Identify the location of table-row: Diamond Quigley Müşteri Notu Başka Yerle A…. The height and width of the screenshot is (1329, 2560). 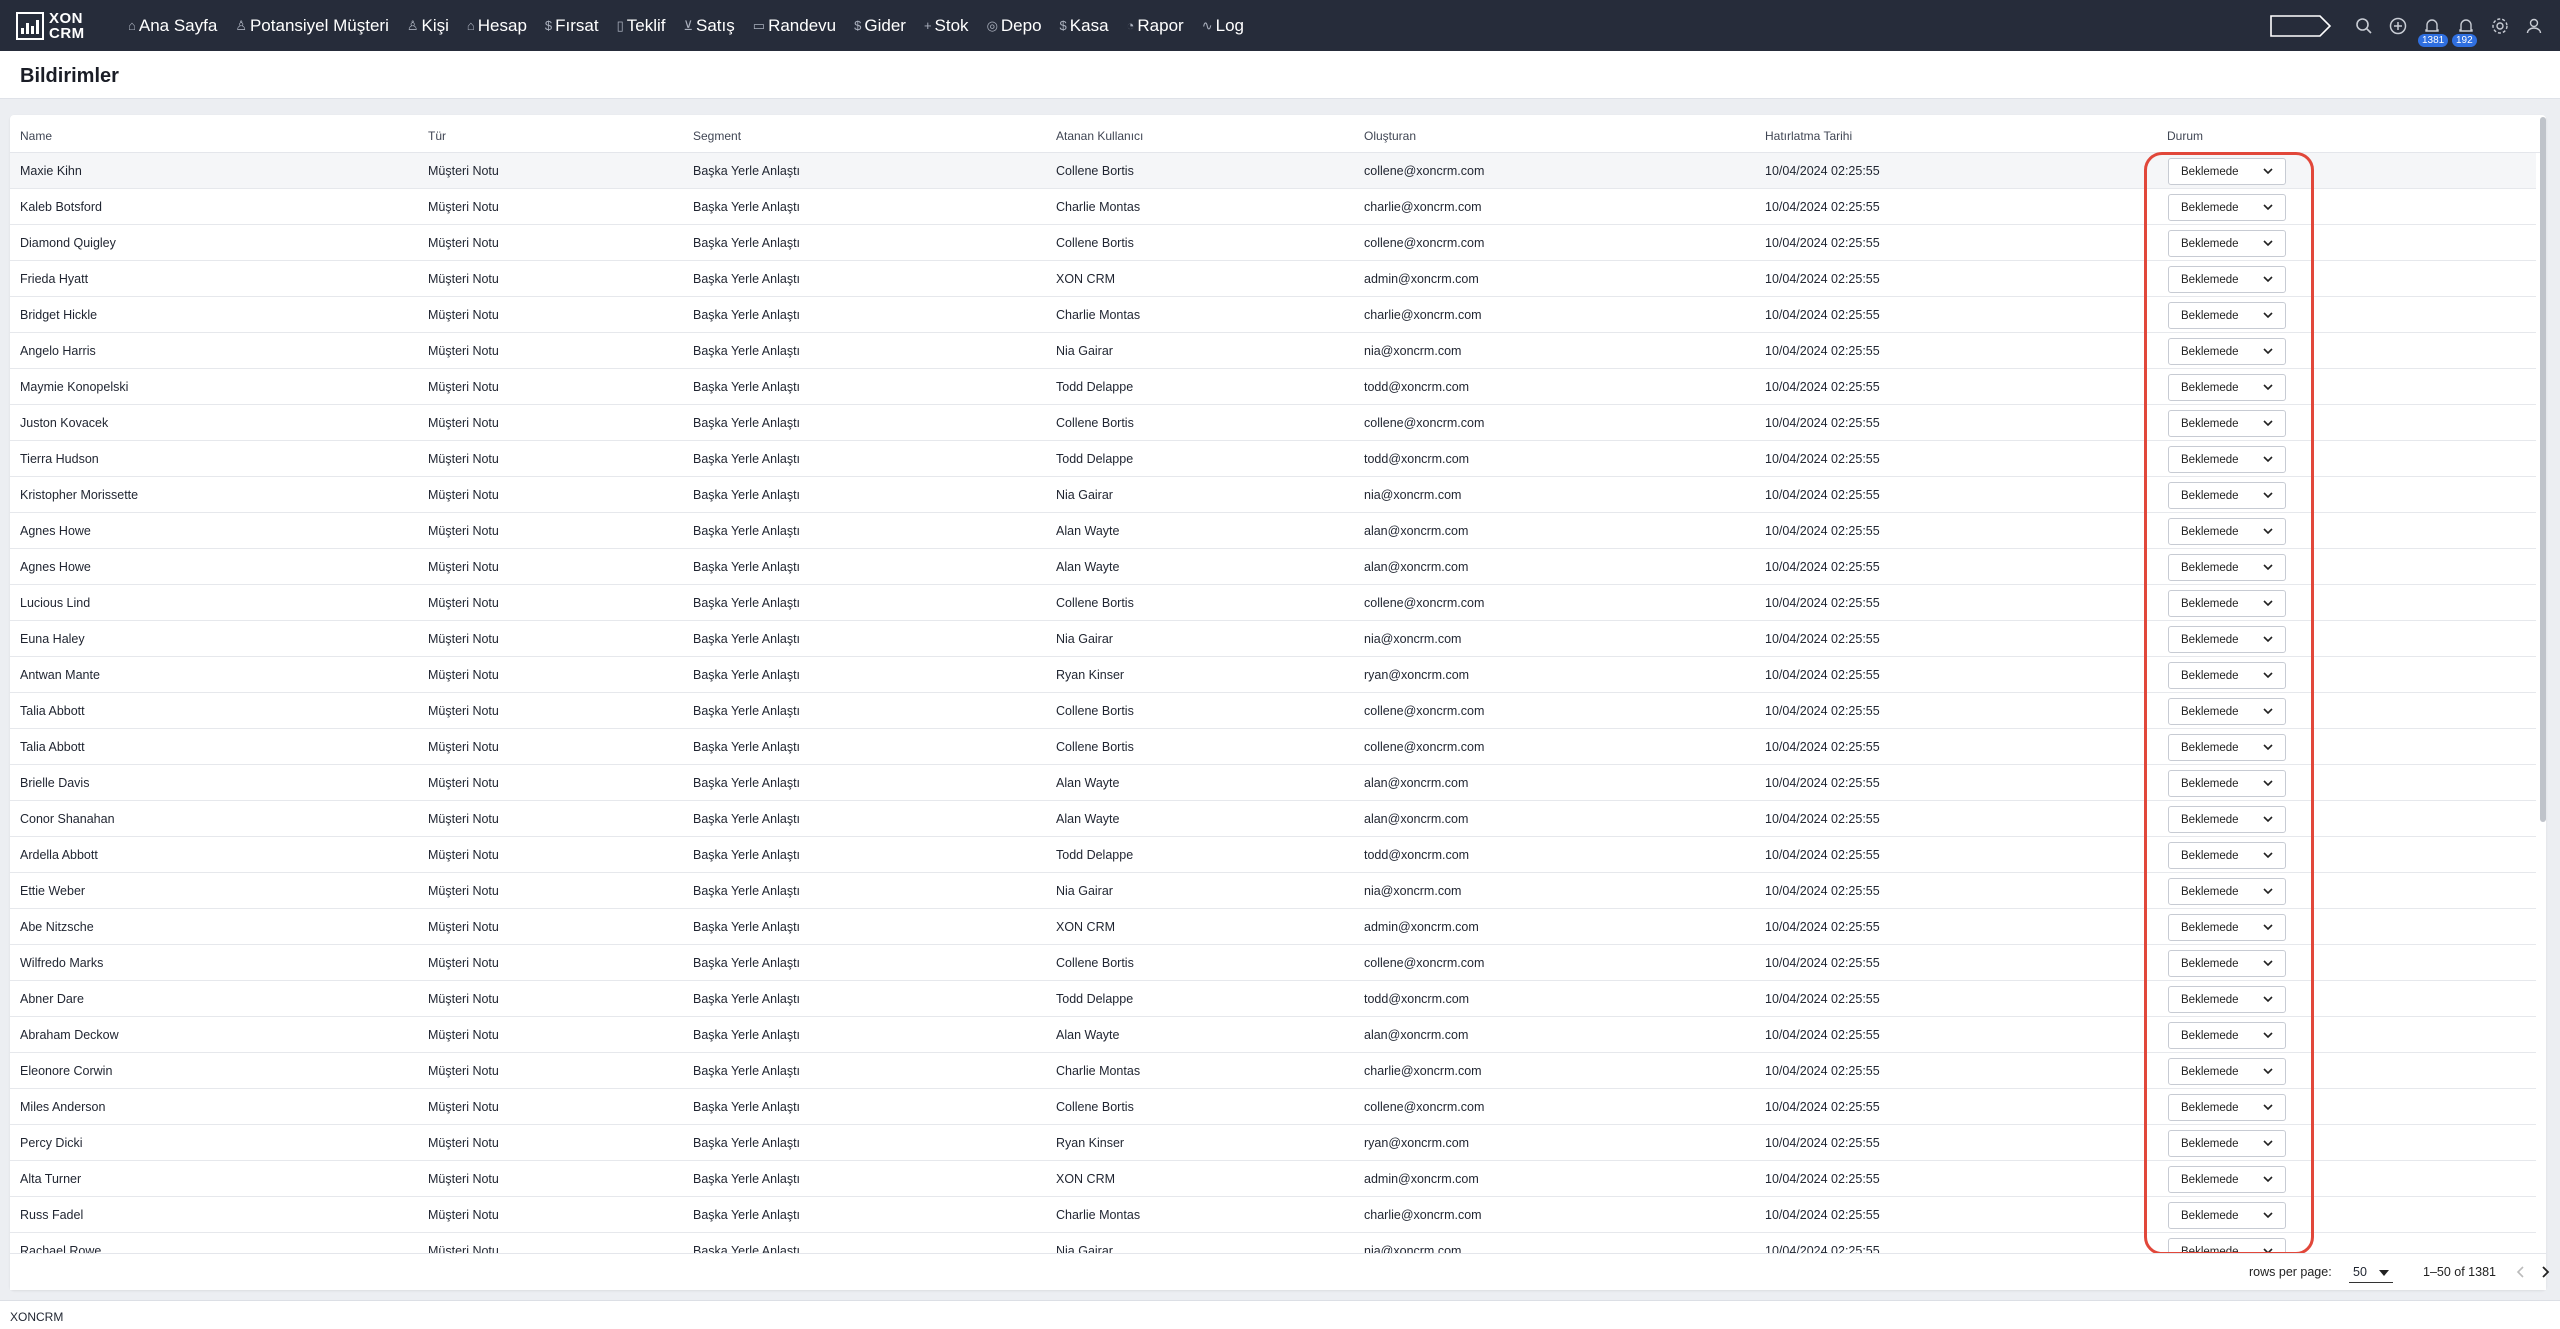
(1273, 243).